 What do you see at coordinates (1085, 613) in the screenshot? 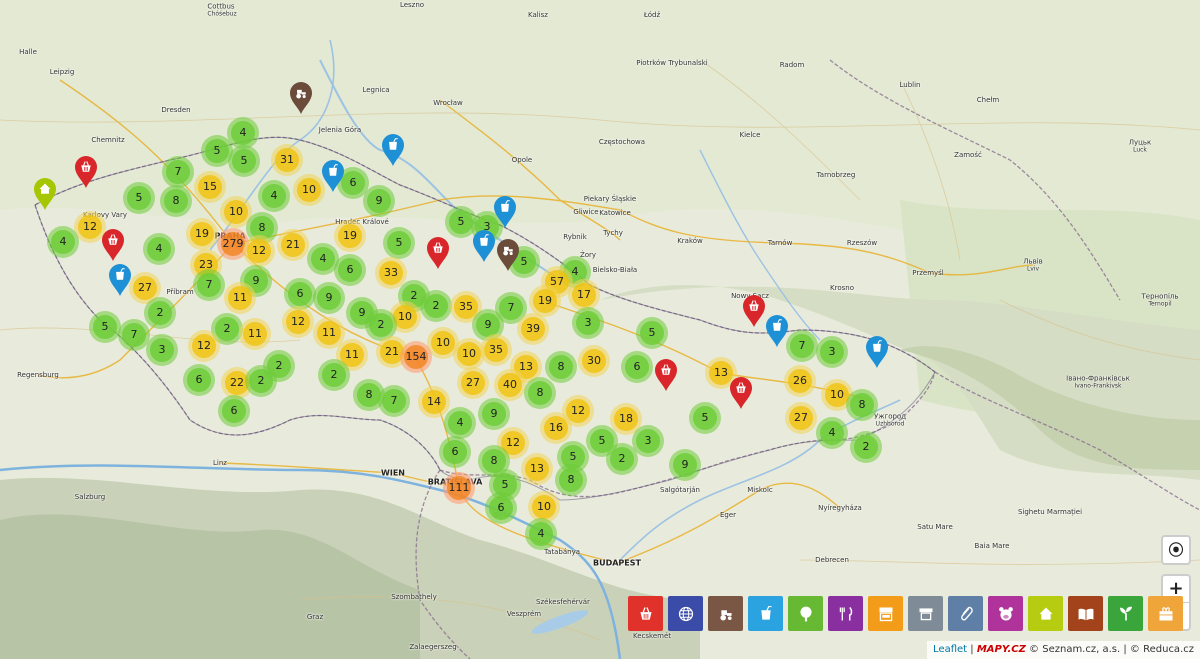
I see `filter-book-button` at bounding box center [1085, 613].